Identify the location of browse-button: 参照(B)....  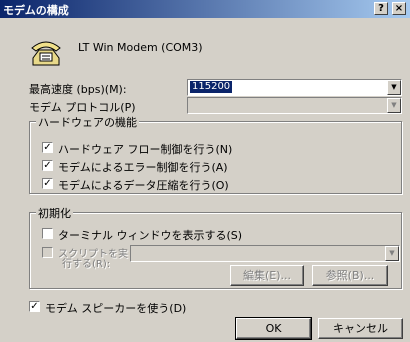
(350, 275).